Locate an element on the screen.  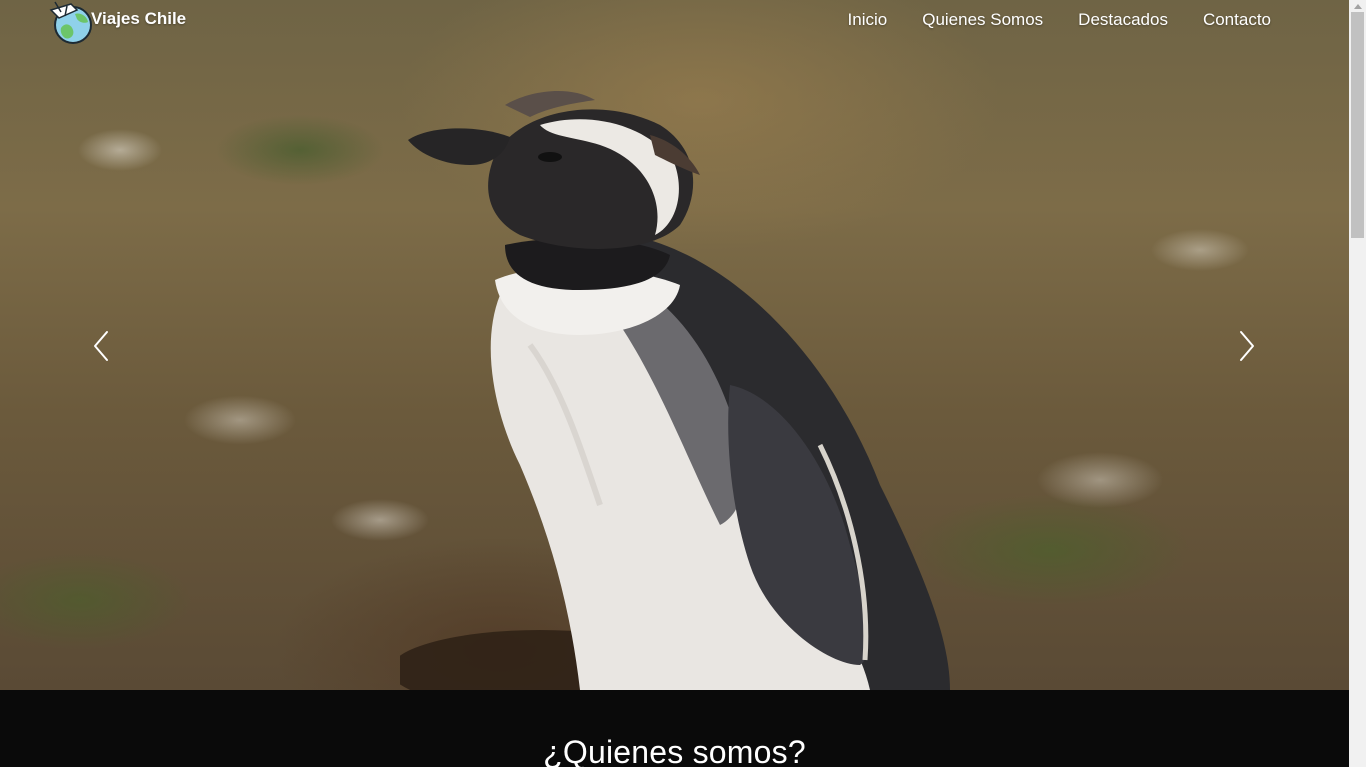
carousel-prev-button is located at coordinates (101, 346).